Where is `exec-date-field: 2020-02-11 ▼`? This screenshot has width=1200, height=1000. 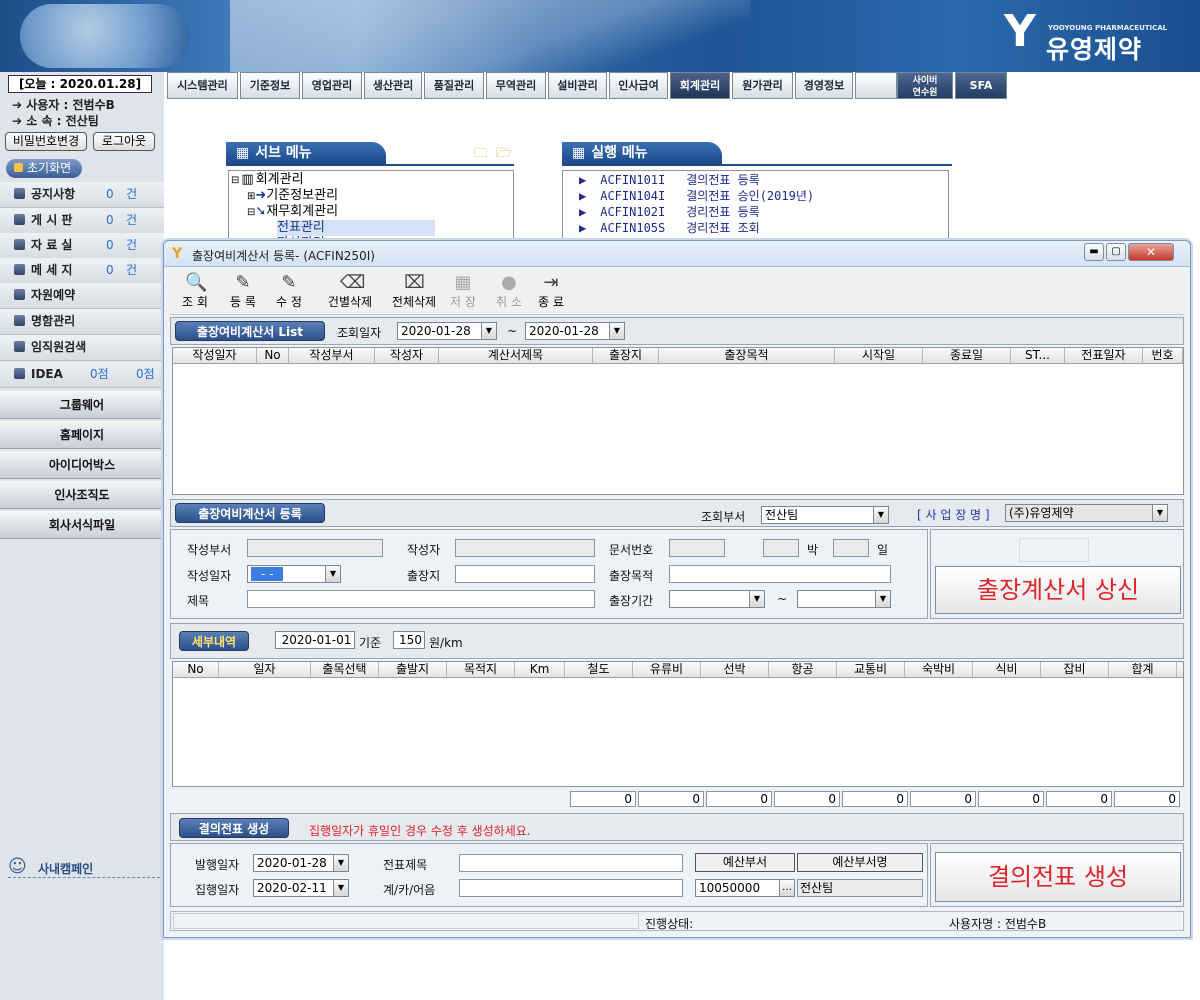 exec-date-field: 2020-02-11 ▼ is located at coordinates (301, 888).